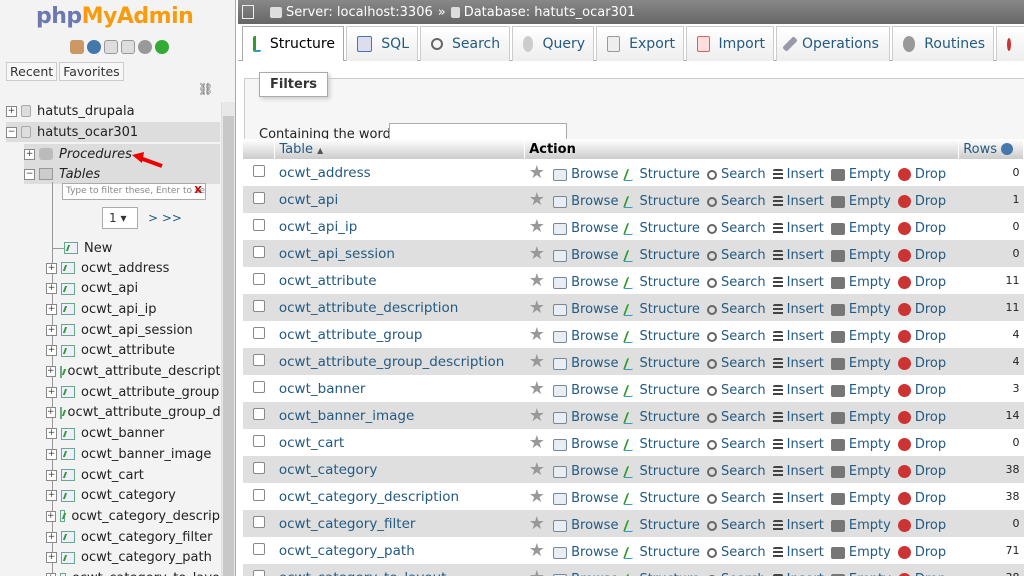 The image size is (1024, 576). I want to click on copy-icon, so click(128, 47).